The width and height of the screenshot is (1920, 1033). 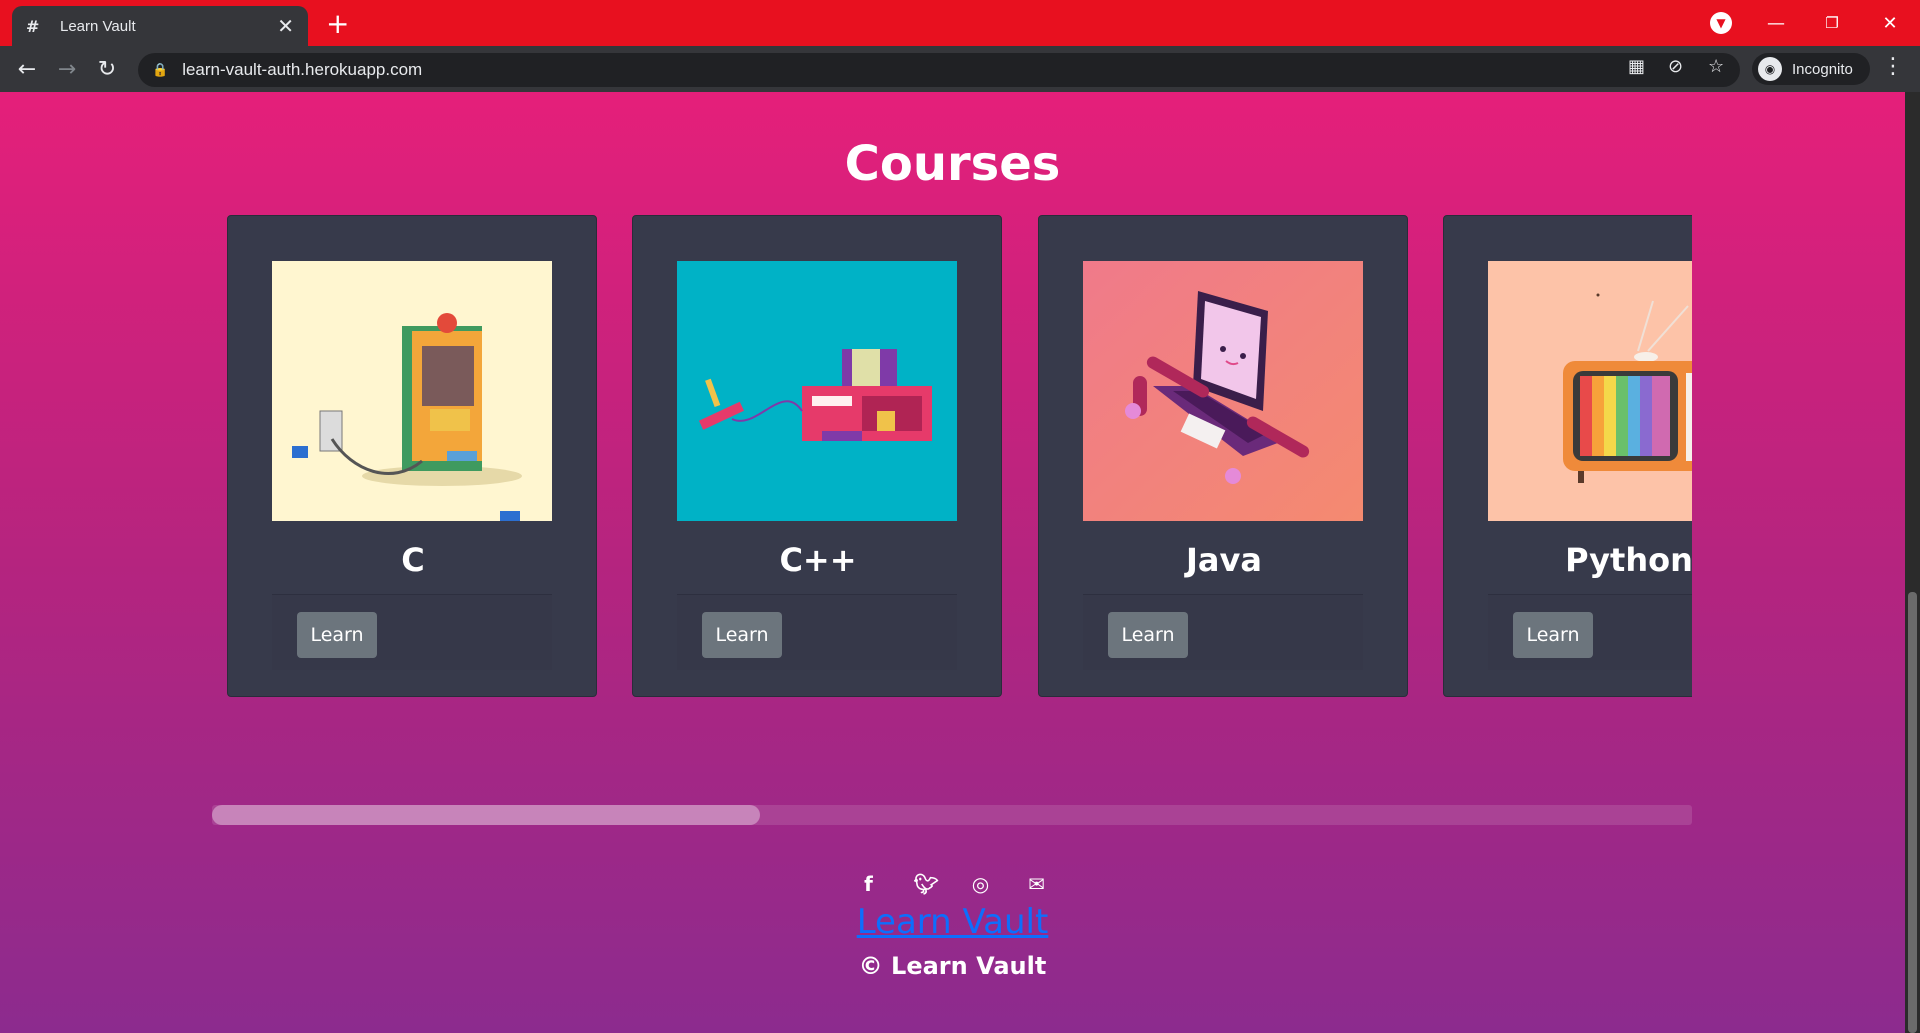 I want to click on card-footer-java: Learn, so click(x=1223, y=632).